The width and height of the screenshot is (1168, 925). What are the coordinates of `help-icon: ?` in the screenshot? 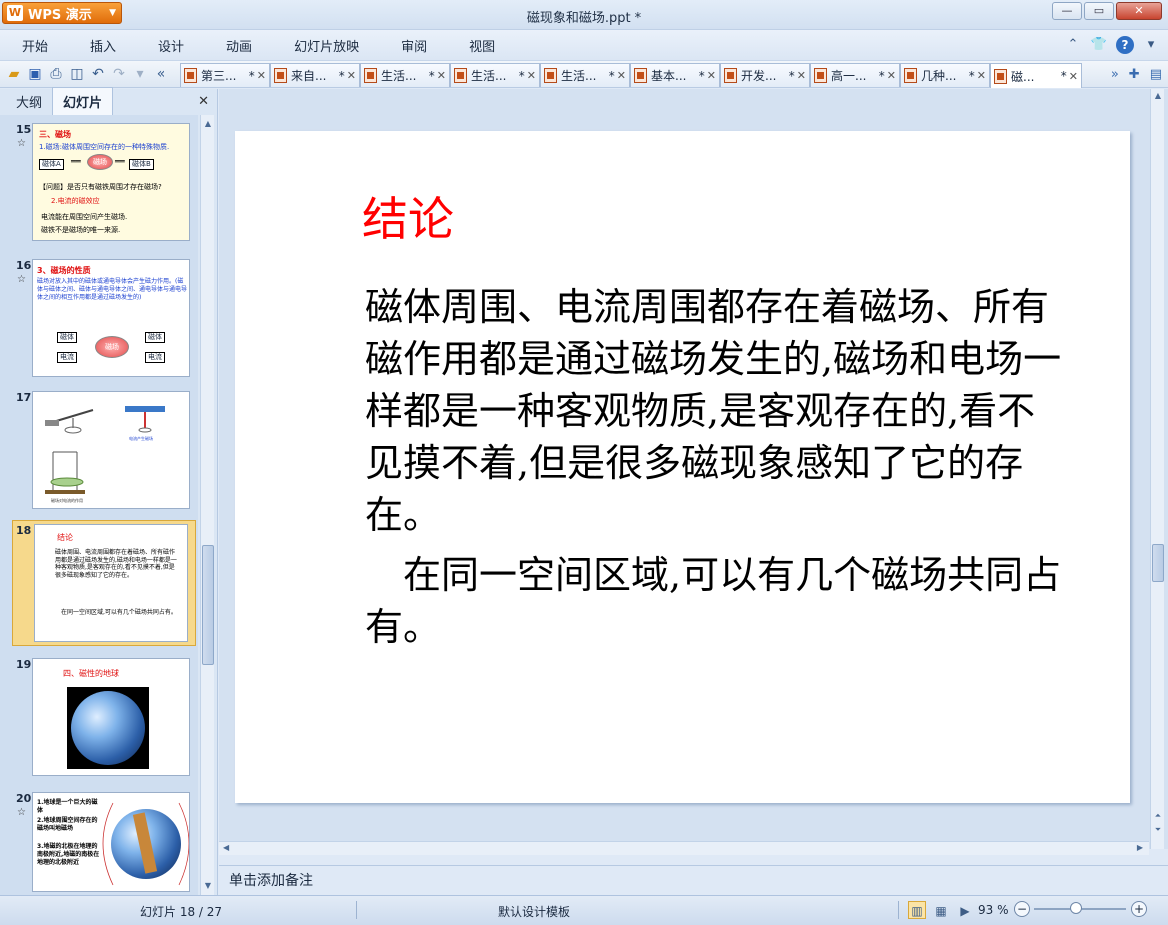 It's located at (1125, 45).